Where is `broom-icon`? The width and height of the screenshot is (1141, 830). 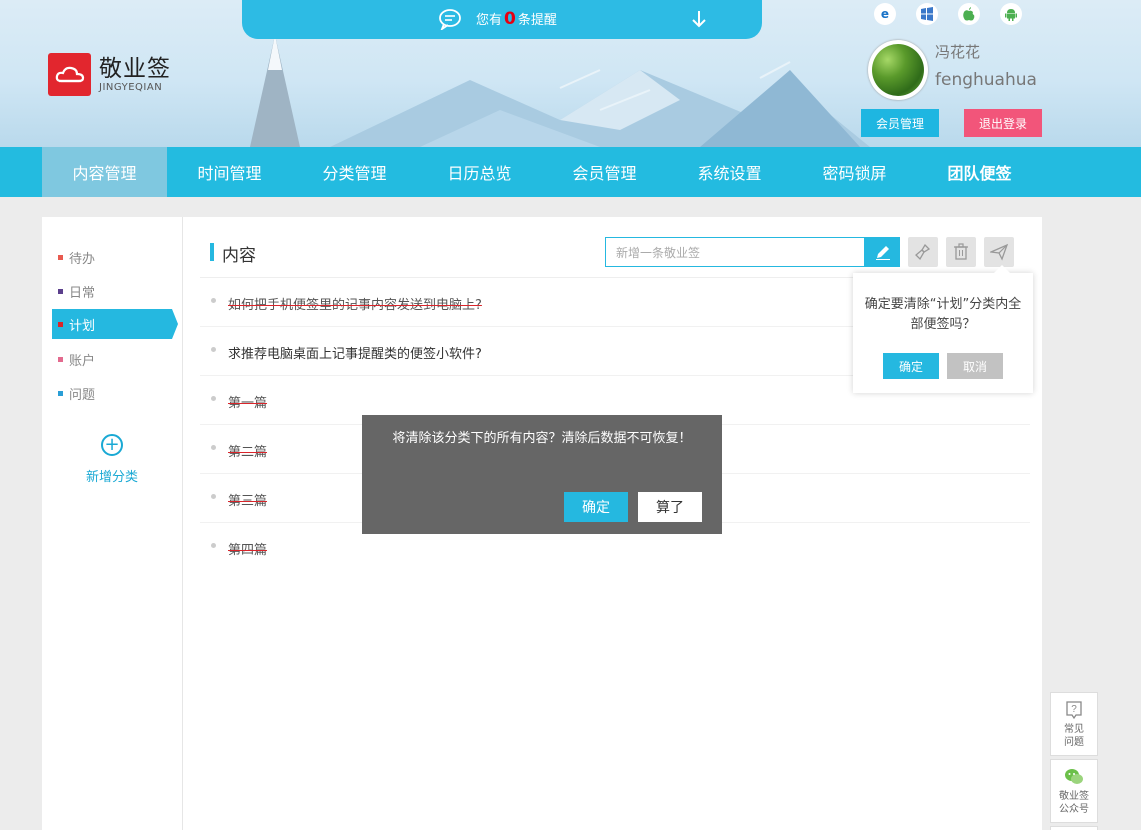
broom-icon is located at coordinates (923, 252).